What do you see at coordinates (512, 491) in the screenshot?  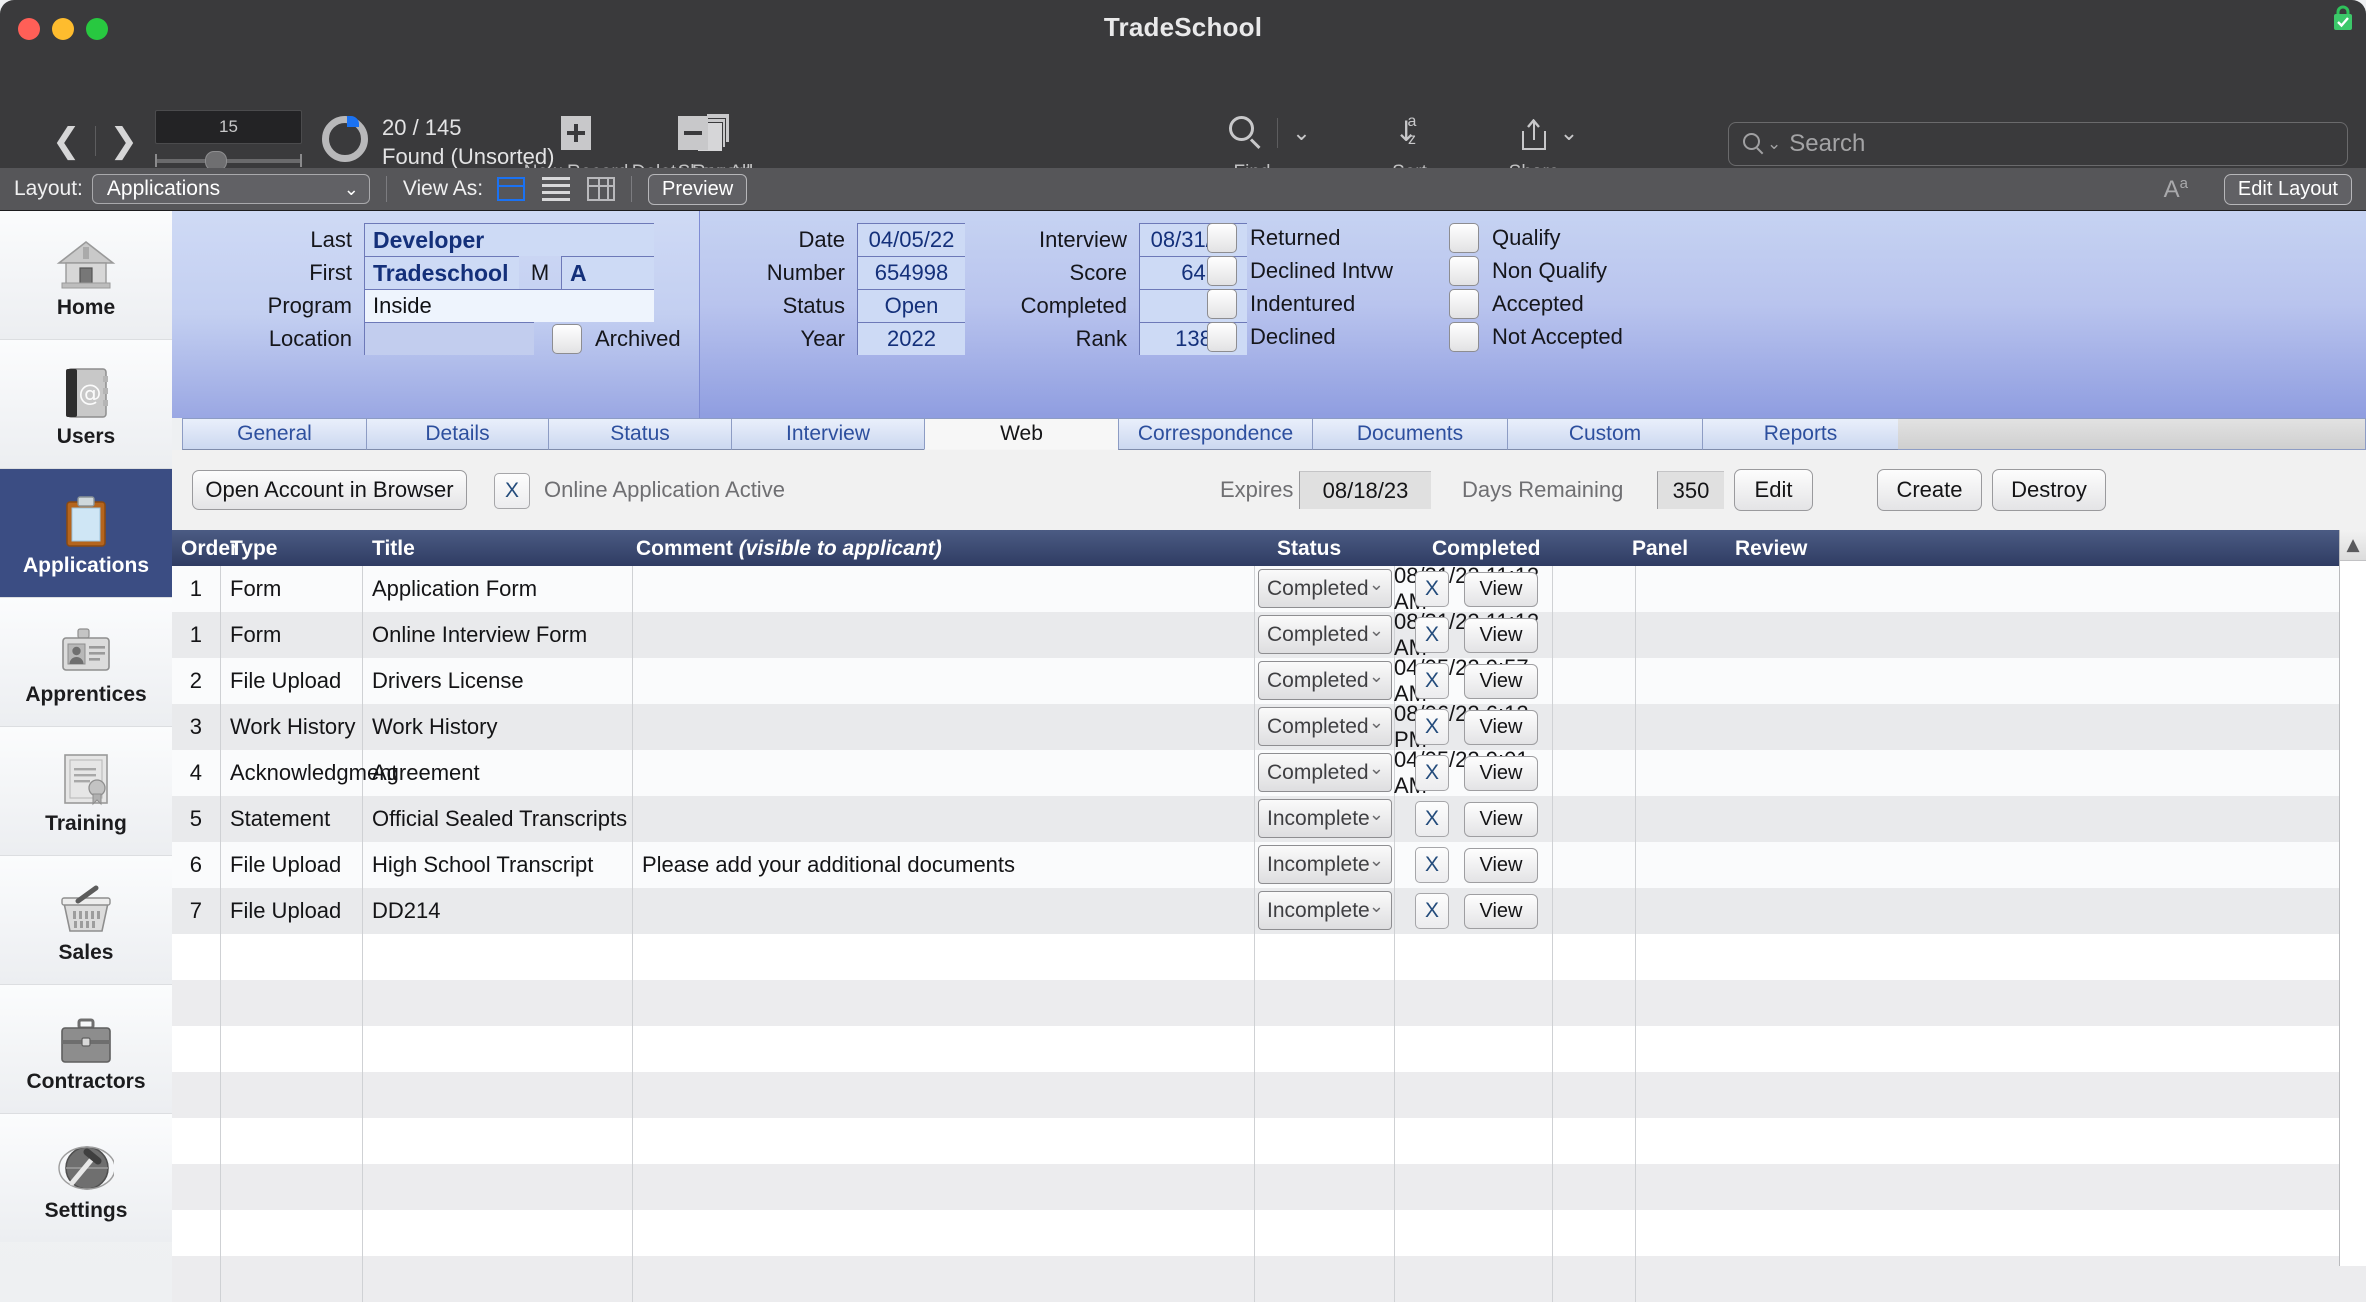 I see `online-application-x-button: X` at bounding box center [512, 491].